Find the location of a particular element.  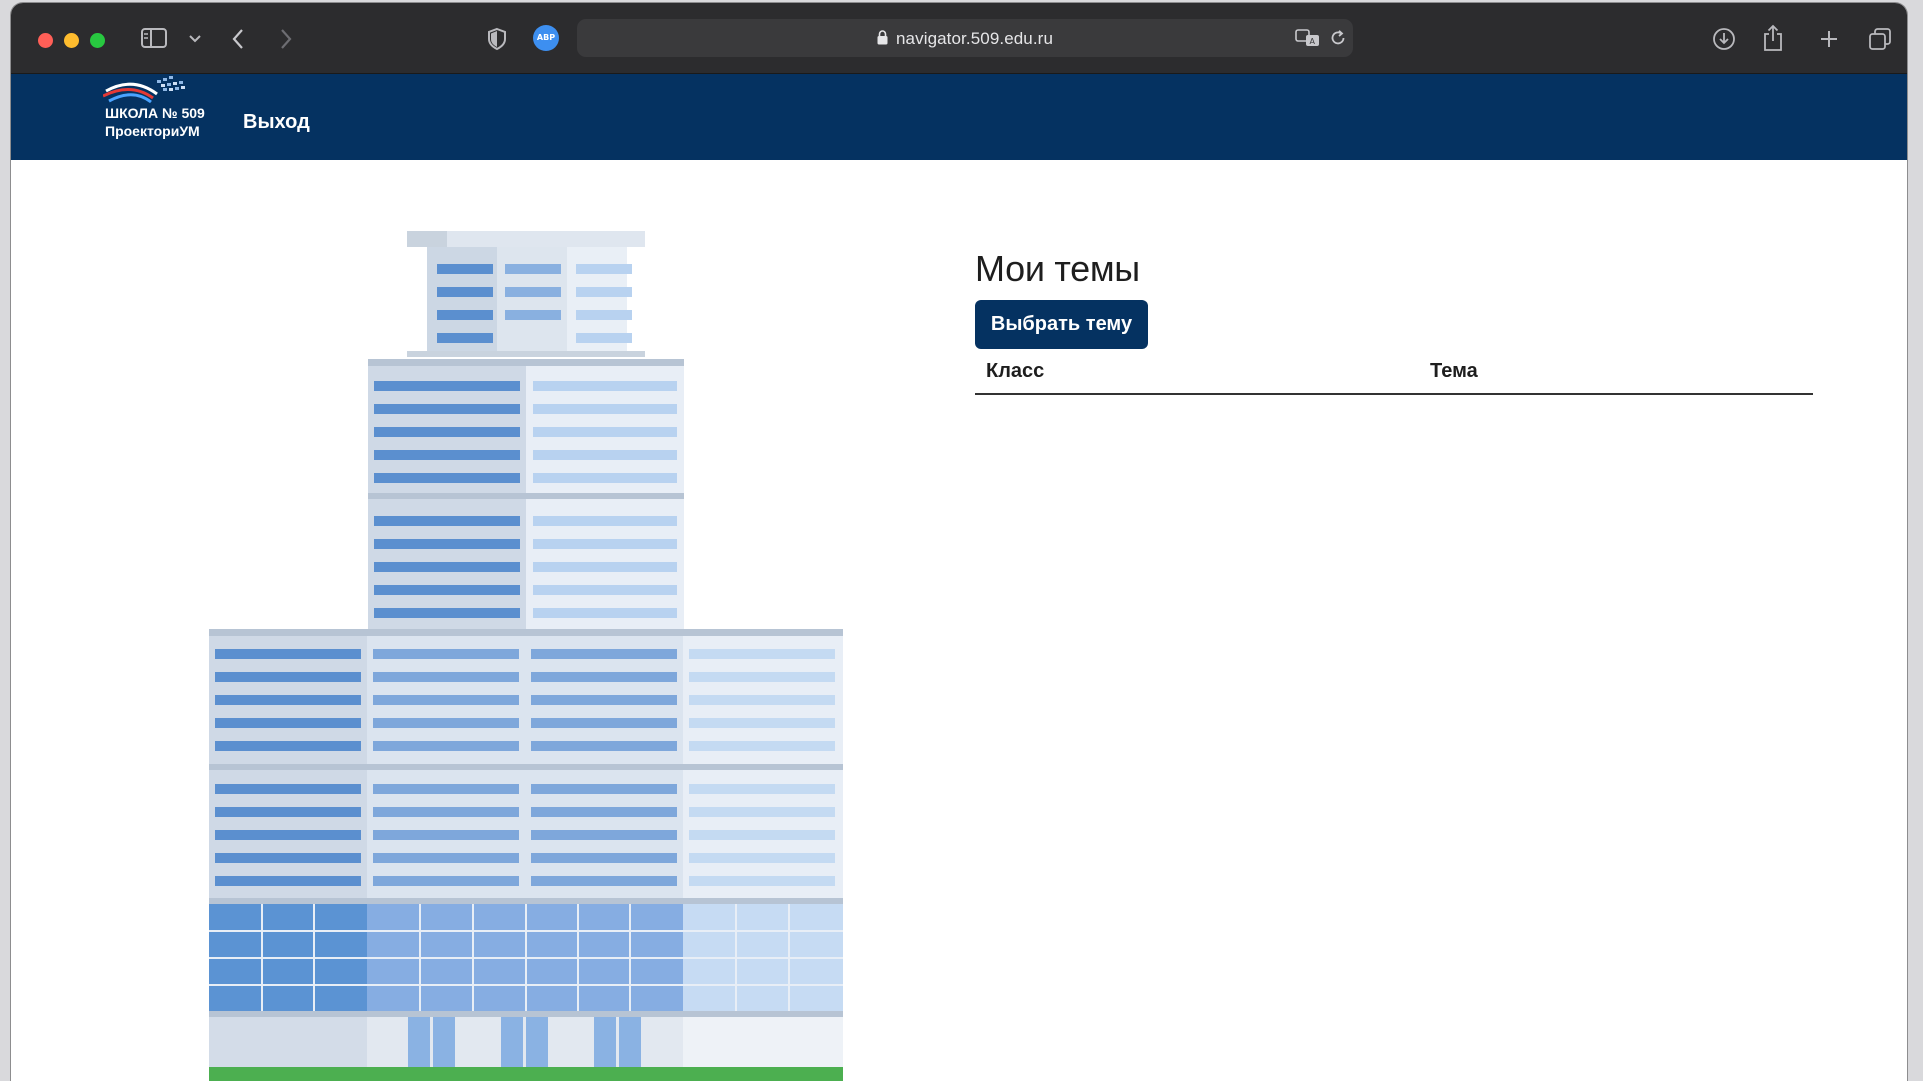

column-header-class: Класс is located at coordinates (1197, 373).